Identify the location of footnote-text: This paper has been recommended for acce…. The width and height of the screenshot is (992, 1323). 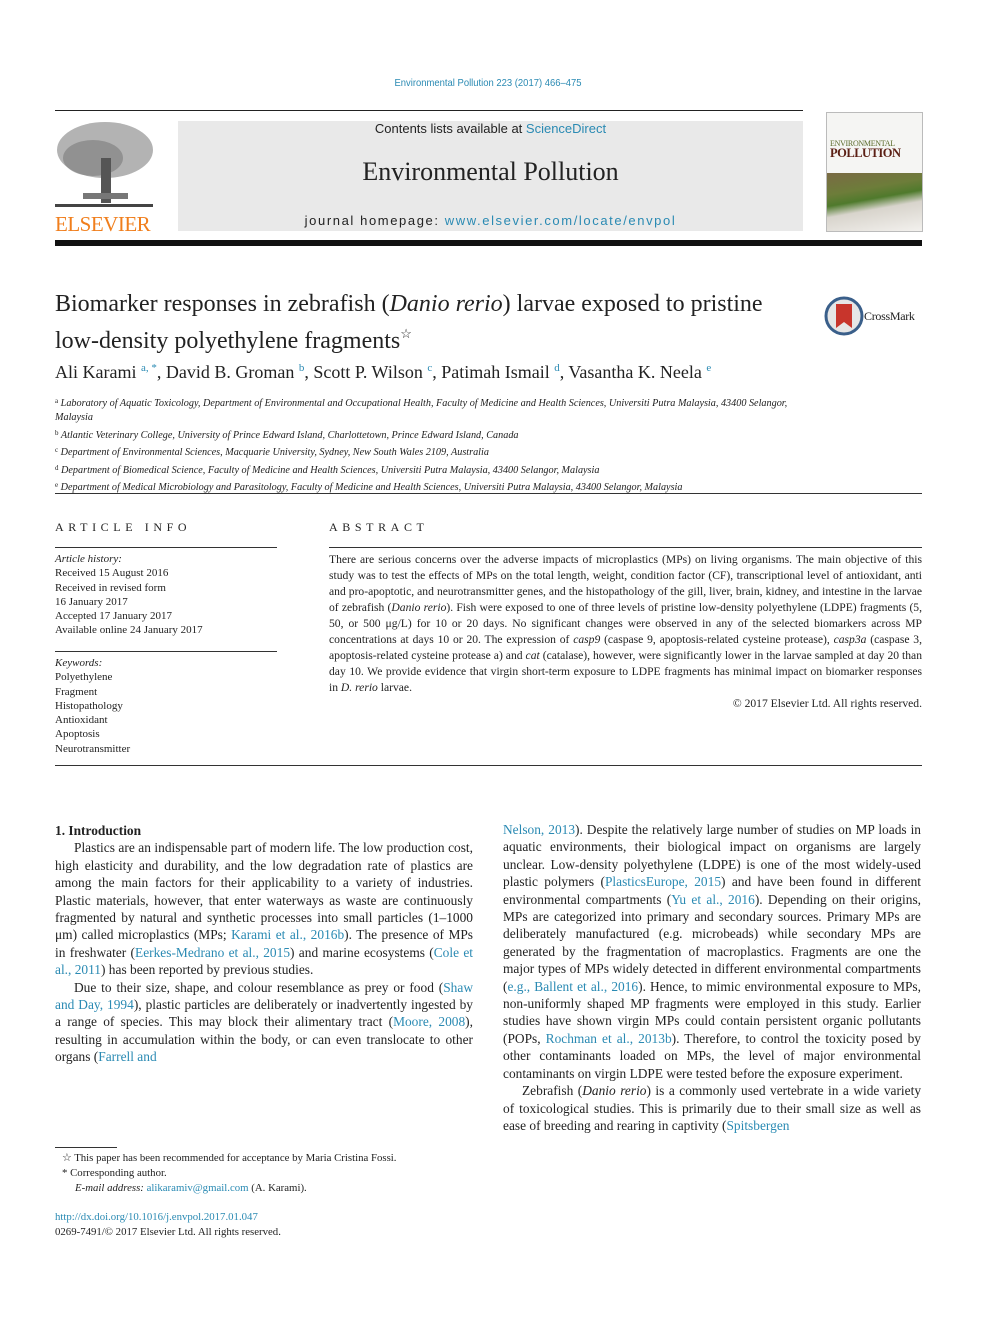
(234, 1158).